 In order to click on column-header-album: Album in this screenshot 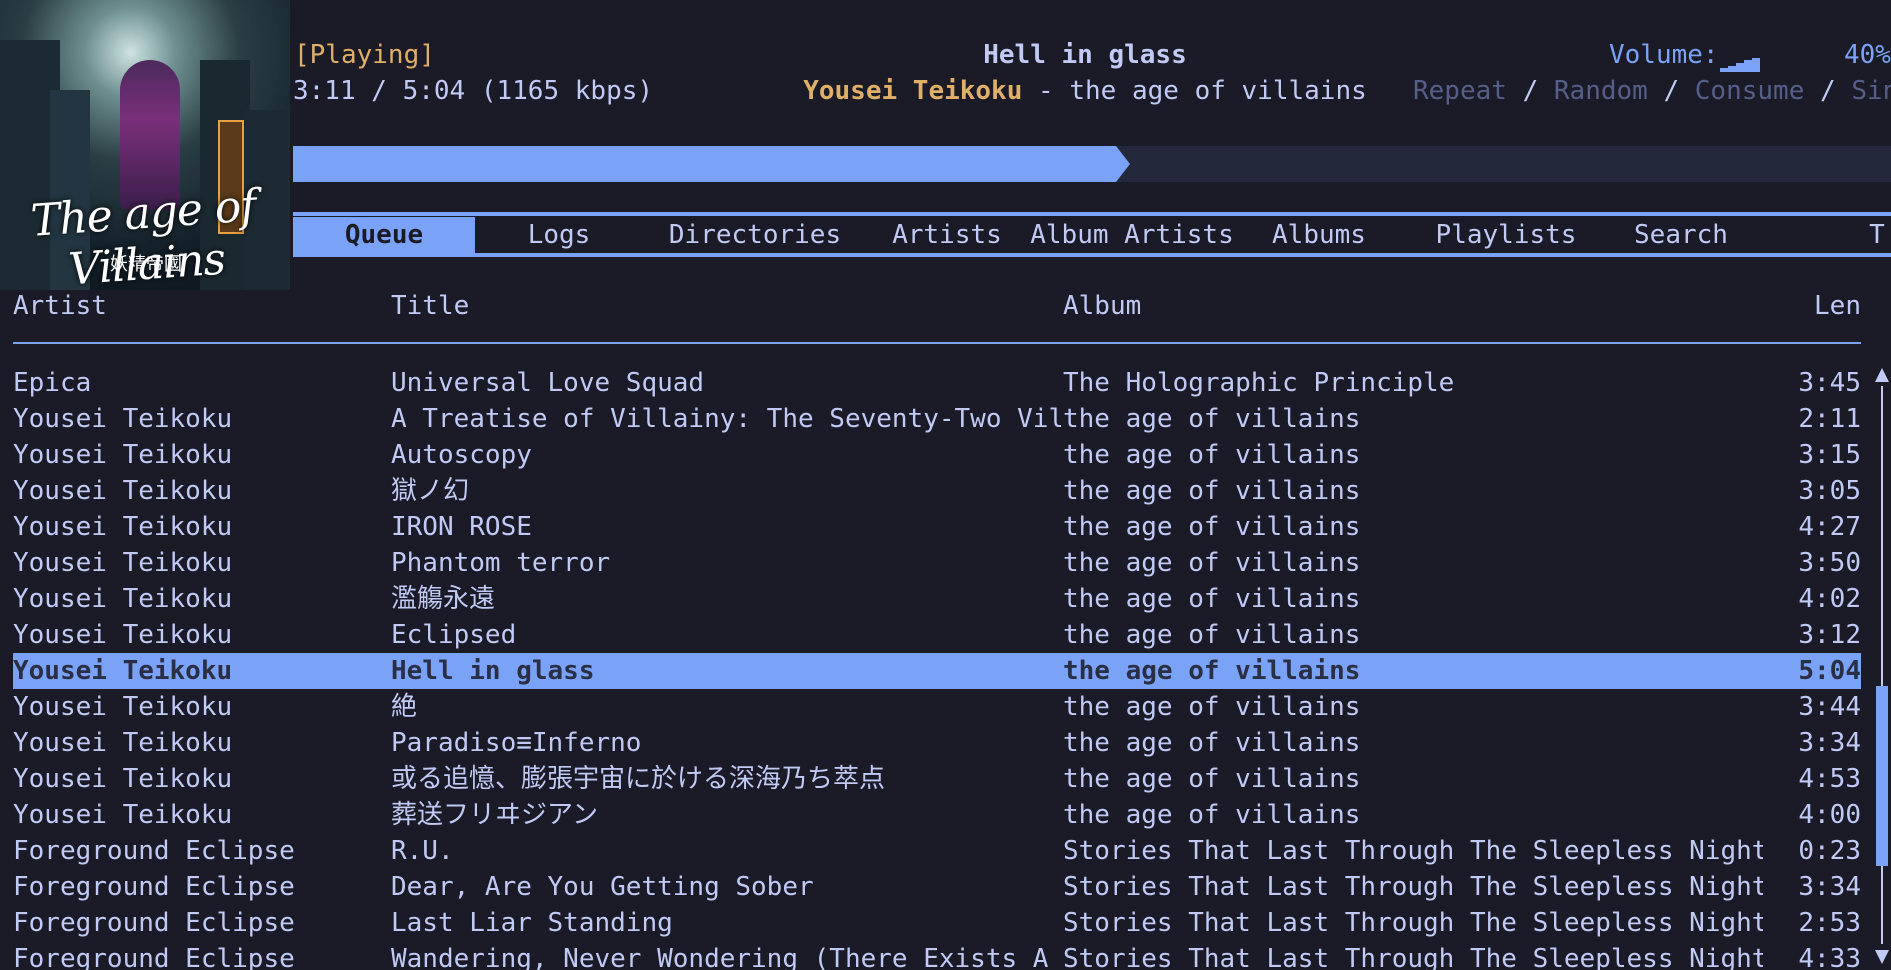, I will do `click(1102, 306)`.